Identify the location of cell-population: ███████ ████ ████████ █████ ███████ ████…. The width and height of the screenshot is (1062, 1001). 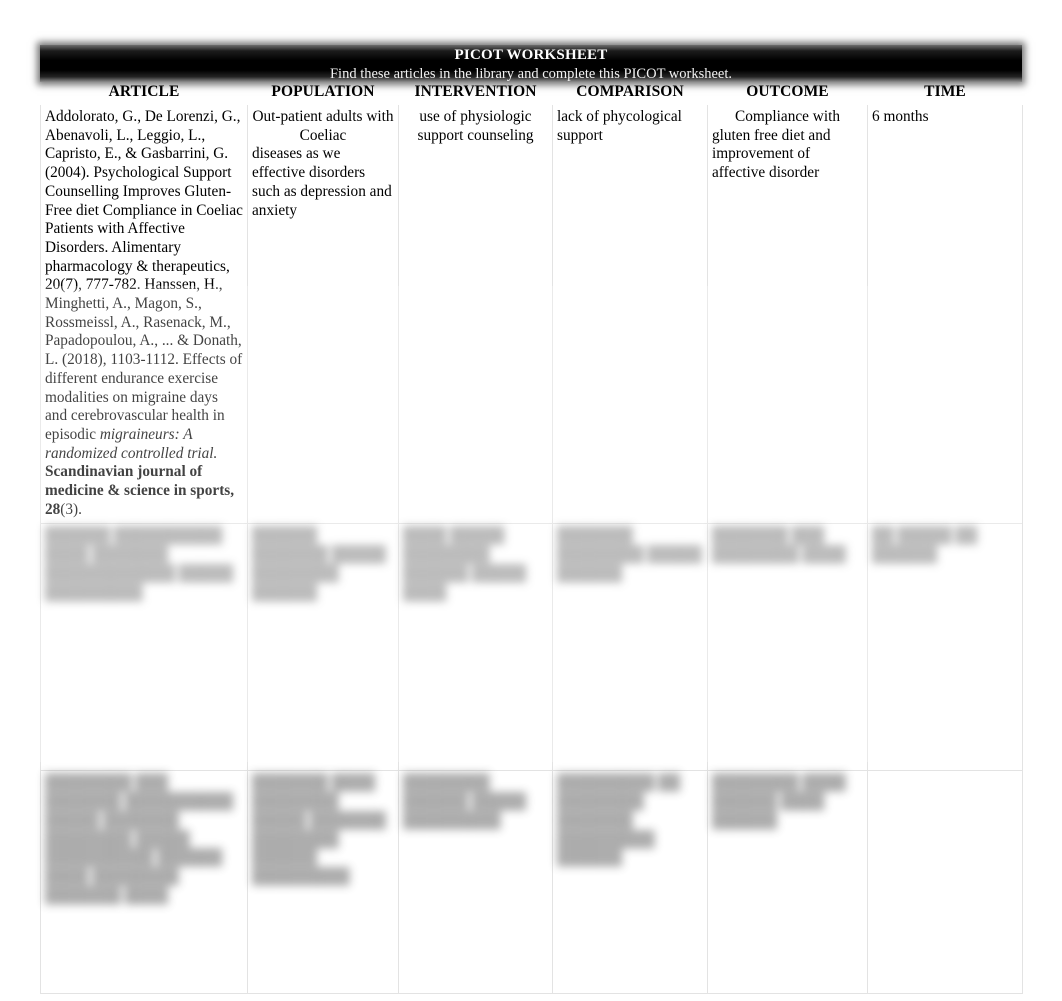
(323, 882).